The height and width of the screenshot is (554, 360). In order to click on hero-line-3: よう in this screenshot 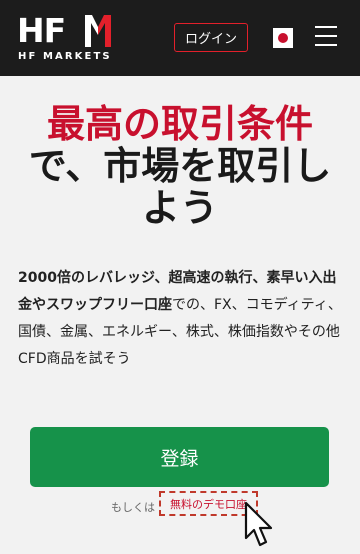, I will do `click(179, 208)`.